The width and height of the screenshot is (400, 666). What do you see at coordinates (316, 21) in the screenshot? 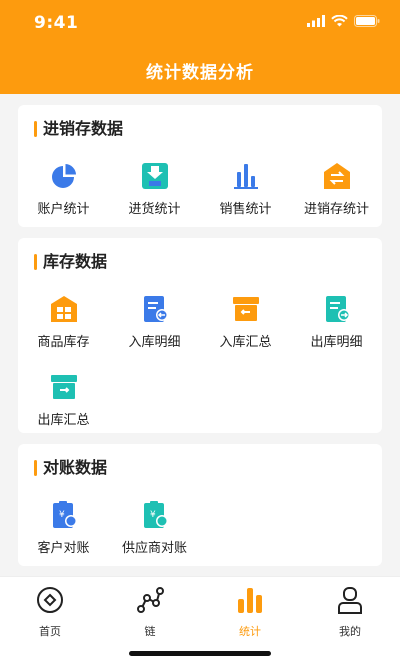
I see `signal-icon` at bounding box center [316, 21].